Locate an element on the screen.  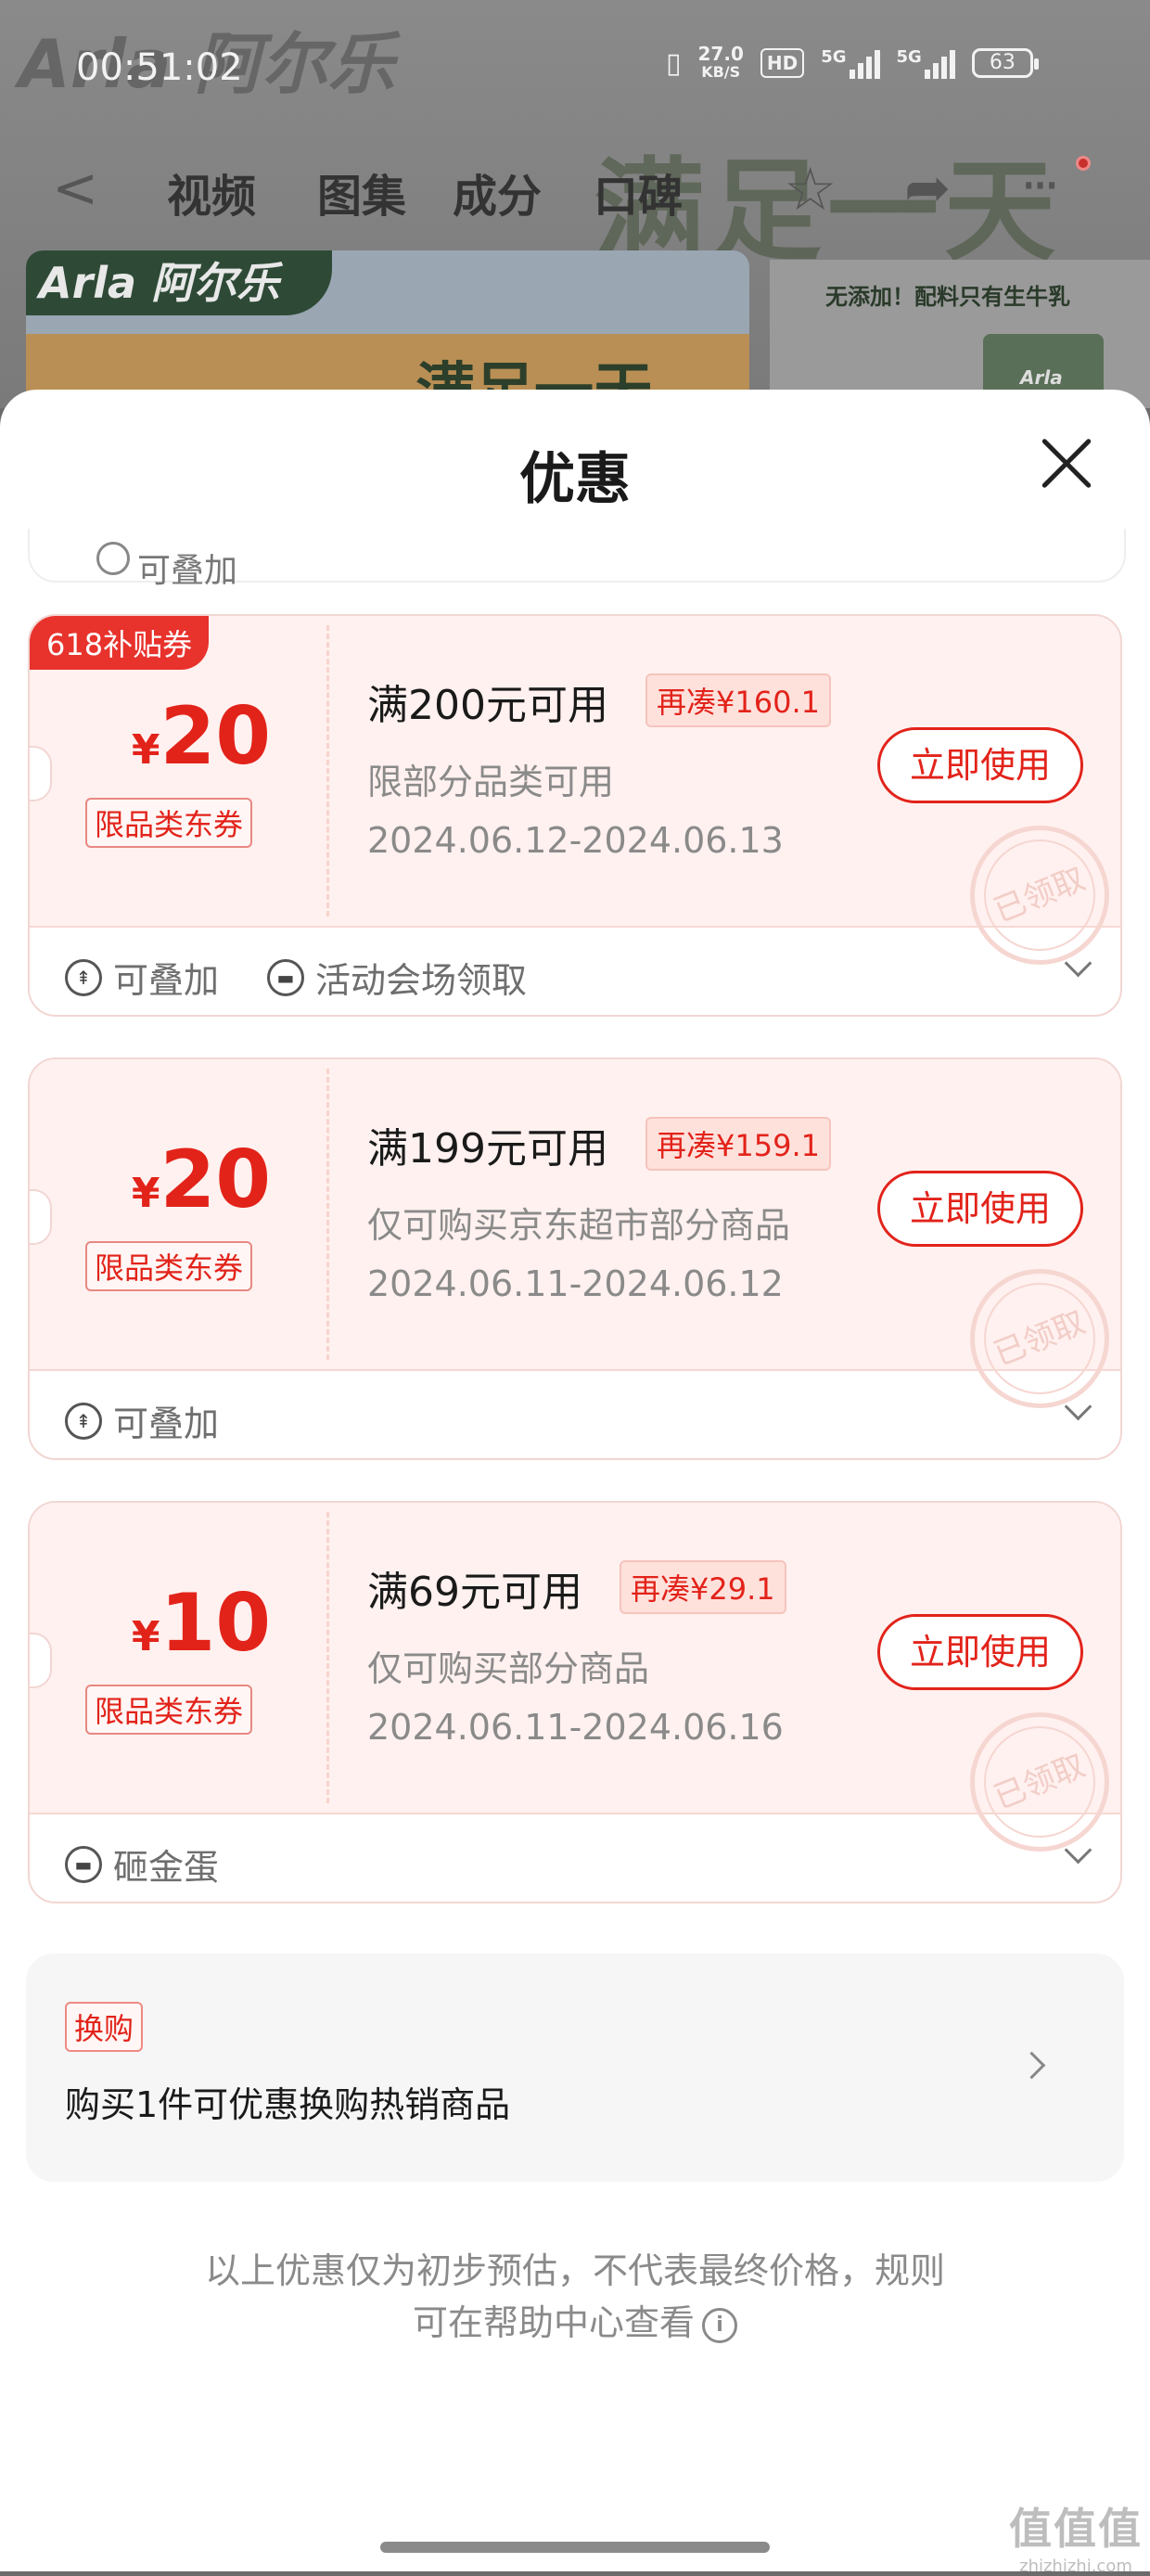
notification-dot-icon is located at coordinates (1083, 163).